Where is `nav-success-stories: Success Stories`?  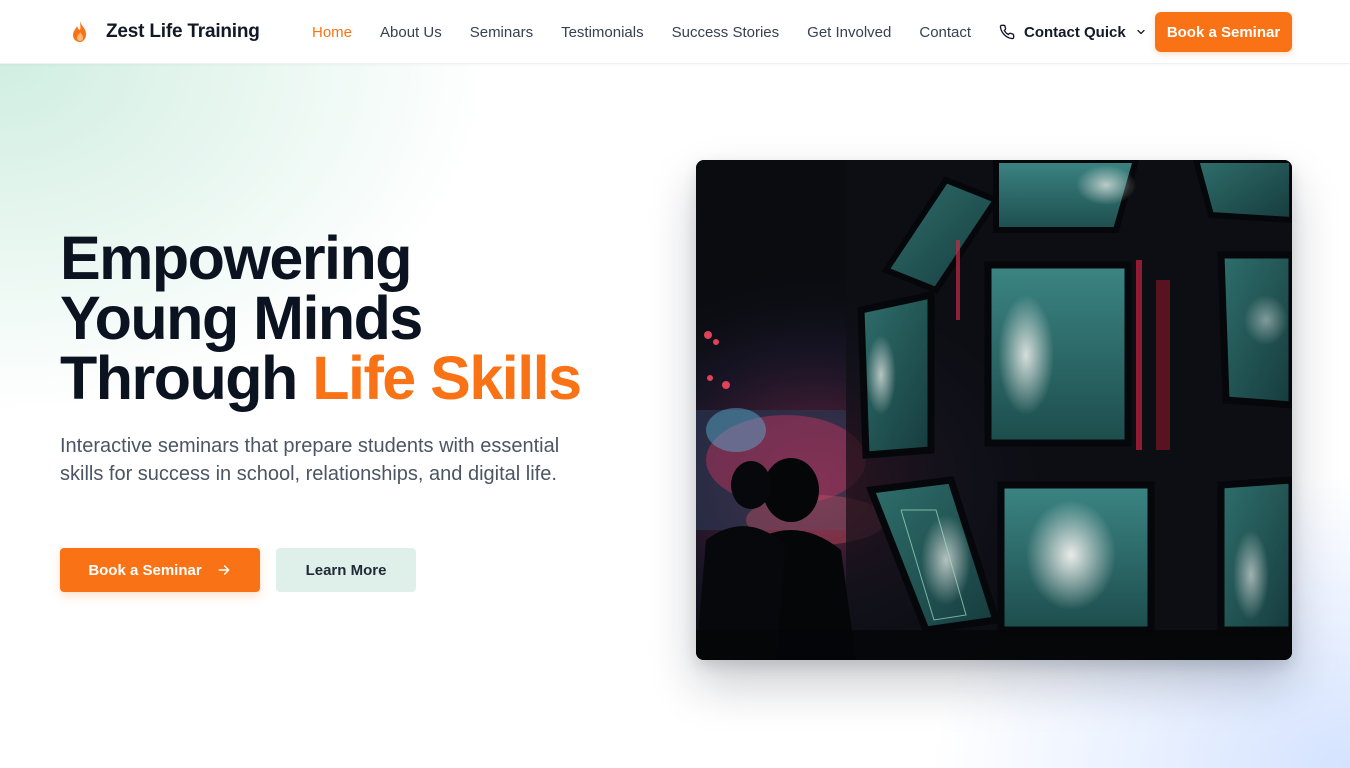 nav-success-stories: Success Stories is located at coordinates (726, 32).